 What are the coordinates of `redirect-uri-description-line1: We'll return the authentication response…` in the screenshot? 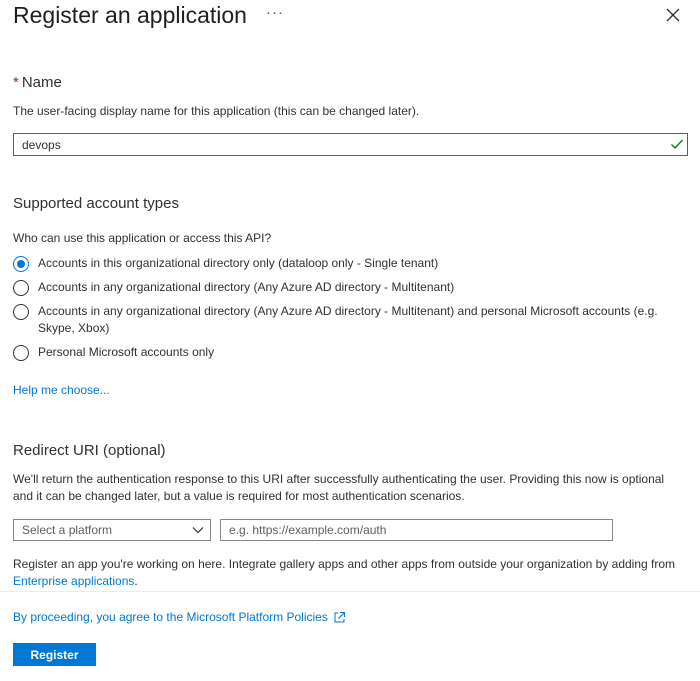 It's located at (339, 479).